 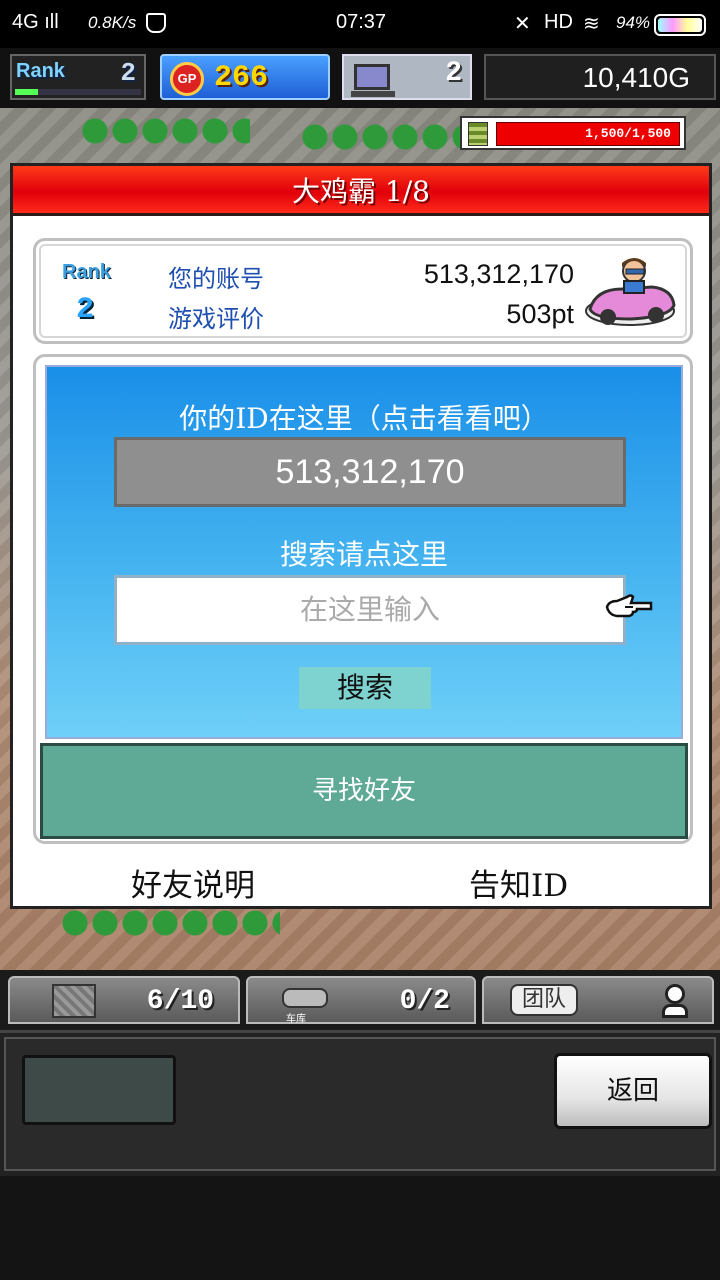 I want to click on profile-rank-value: 2, so click(x=85, y=310).